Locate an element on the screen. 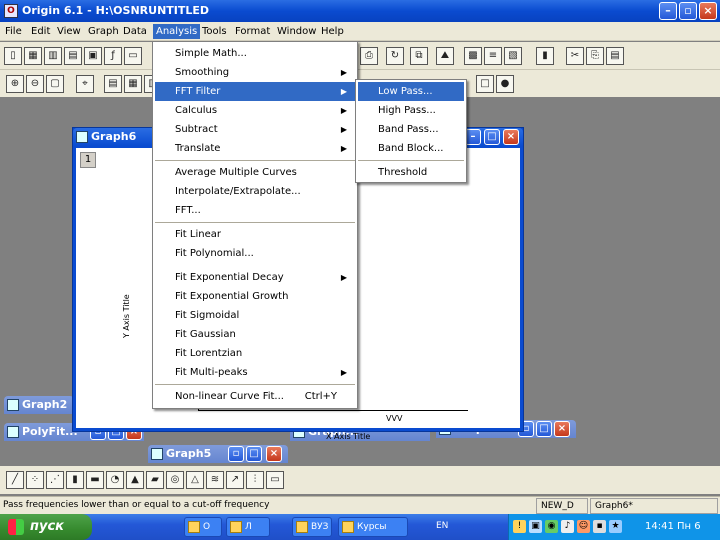  menu-window: Window is located at coordinates (296, 31).